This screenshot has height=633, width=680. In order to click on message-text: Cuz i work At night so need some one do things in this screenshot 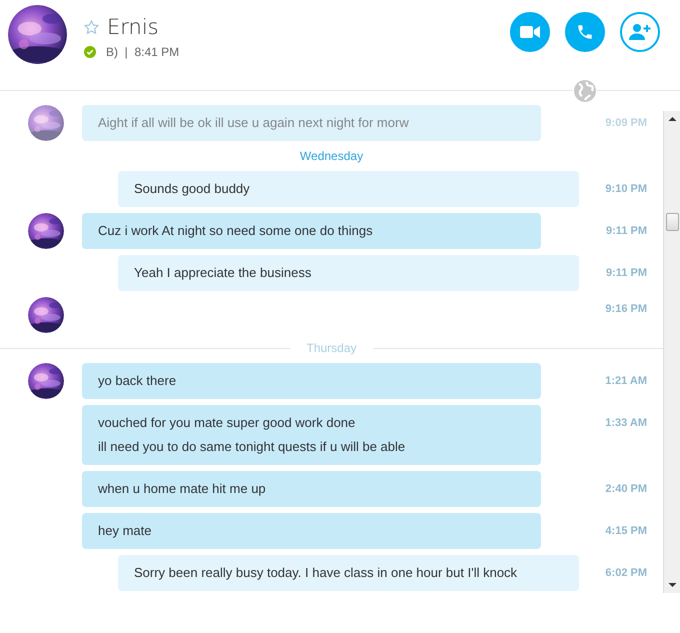, I will do `click(236, 231)`.